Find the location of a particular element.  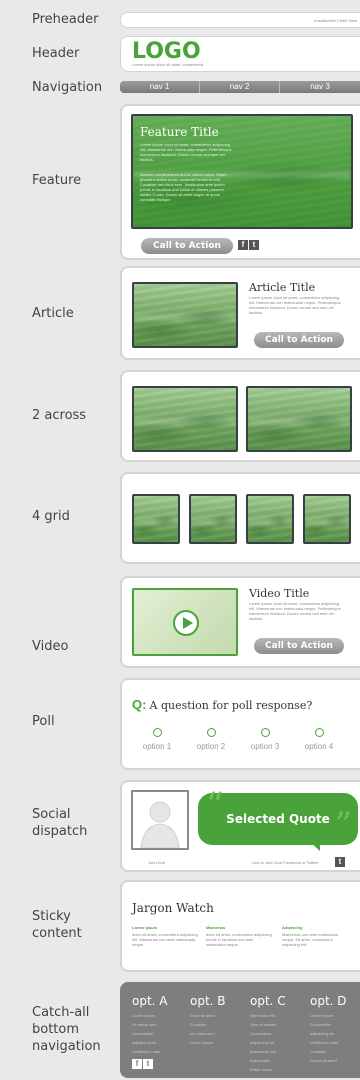

article-cta-button: Call to Action is located at coordinates (299, 340).